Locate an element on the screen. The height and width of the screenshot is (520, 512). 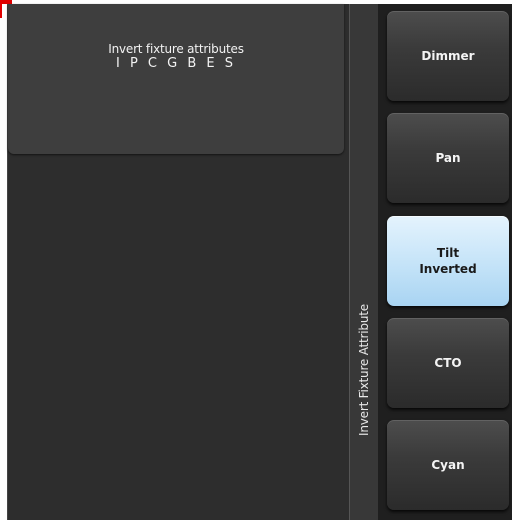
softkey-group-strip: Invert Fixture Attribute is located at coordinates (364, 262).